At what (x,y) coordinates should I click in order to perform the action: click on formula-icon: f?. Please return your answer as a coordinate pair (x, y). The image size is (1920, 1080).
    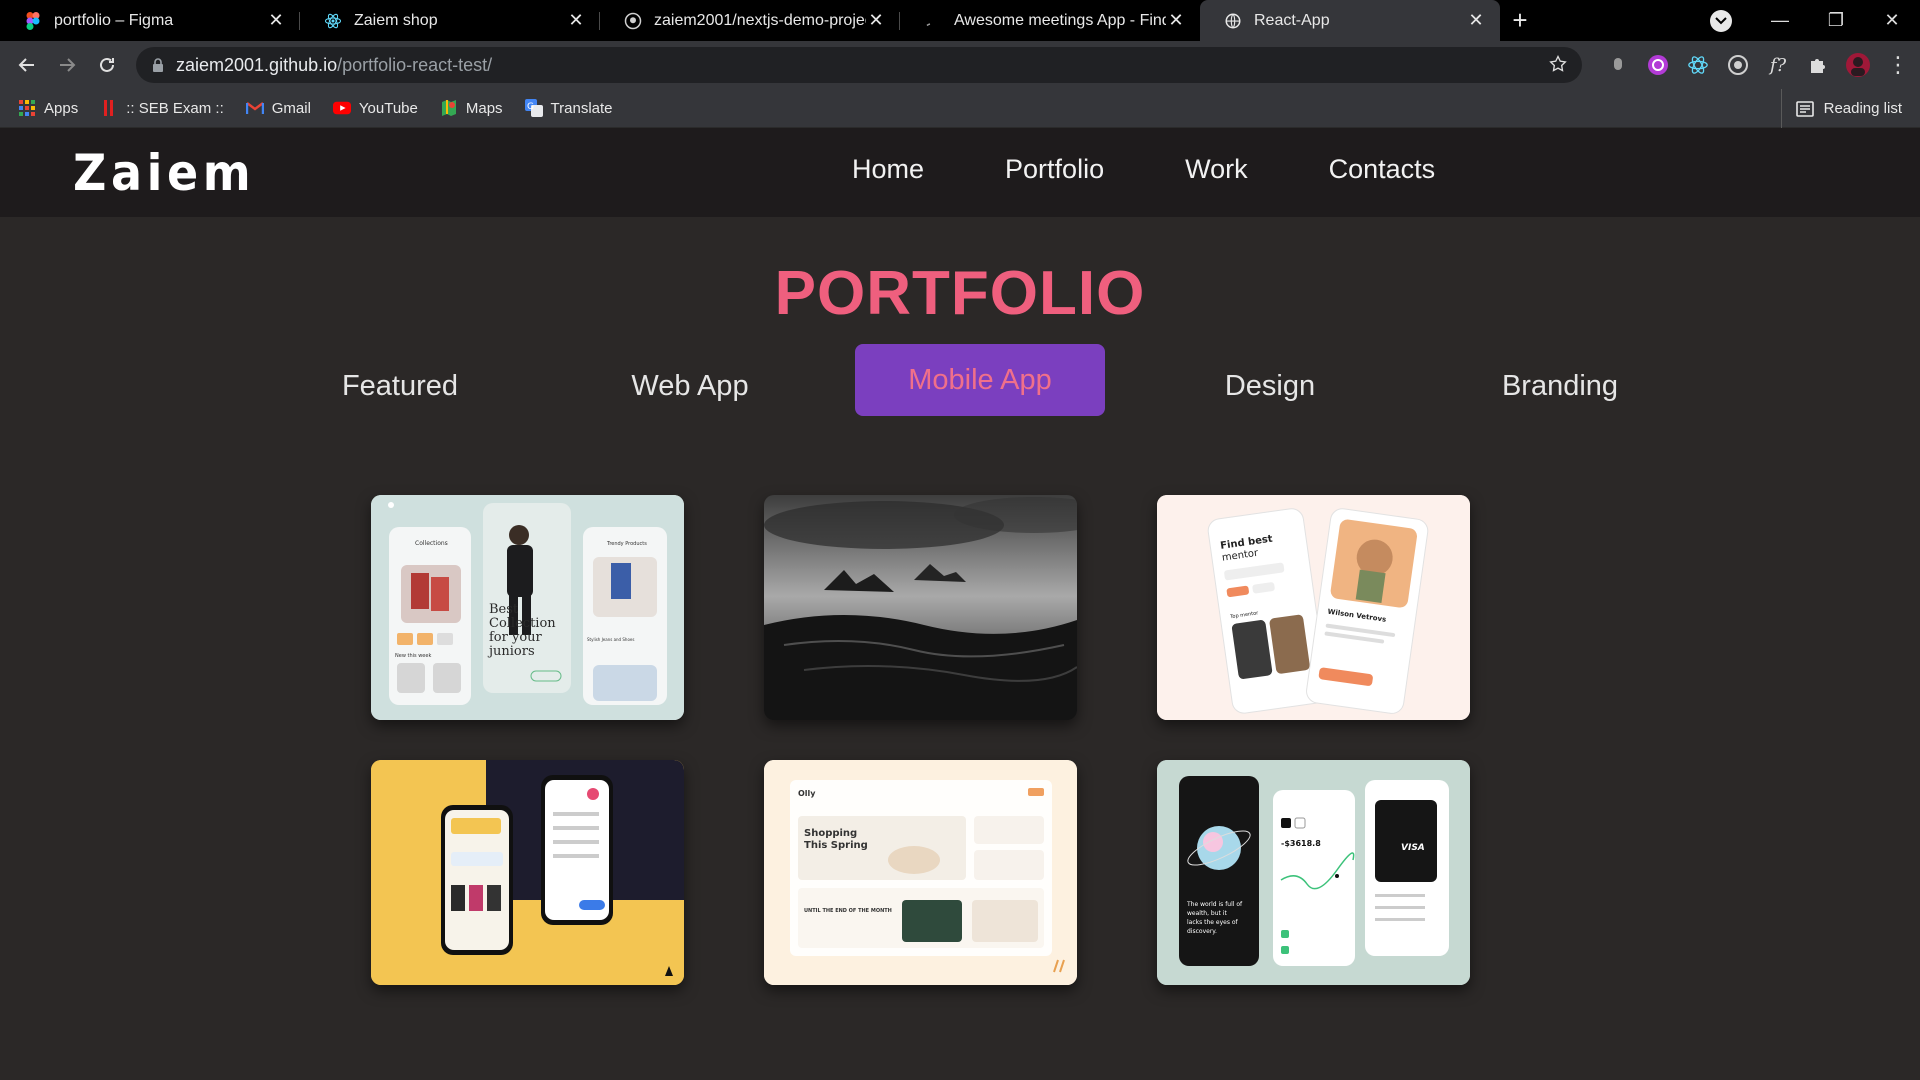
    Looking at the image, I should click on (1778, 65).